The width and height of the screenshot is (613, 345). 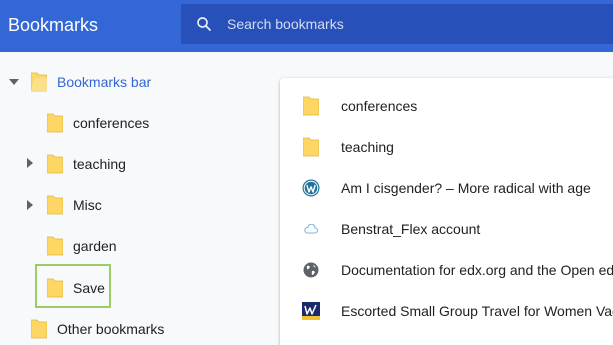 What do you see at coordinates (95, 246) in the screenshot?
I see `tree-item-label: garden` at bounding box center [95, 246].